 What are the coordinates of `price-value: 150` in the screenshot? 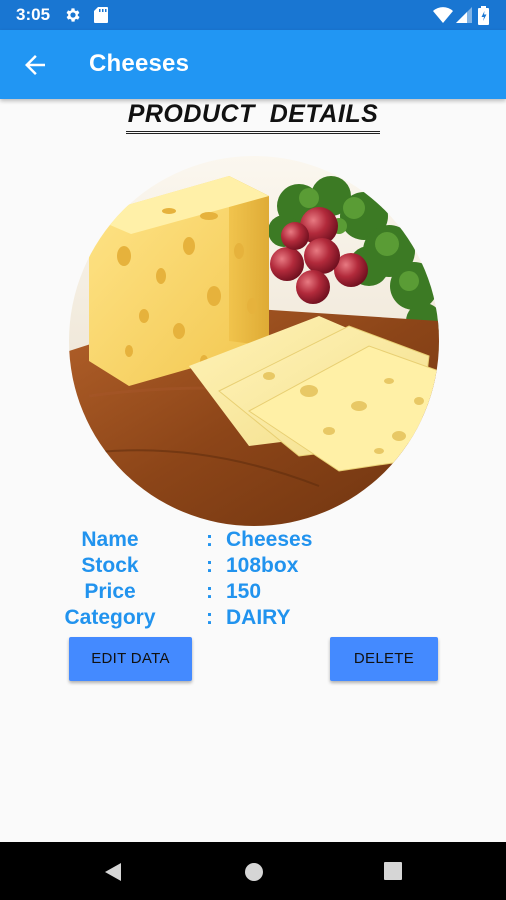 It's located at (244, 591).